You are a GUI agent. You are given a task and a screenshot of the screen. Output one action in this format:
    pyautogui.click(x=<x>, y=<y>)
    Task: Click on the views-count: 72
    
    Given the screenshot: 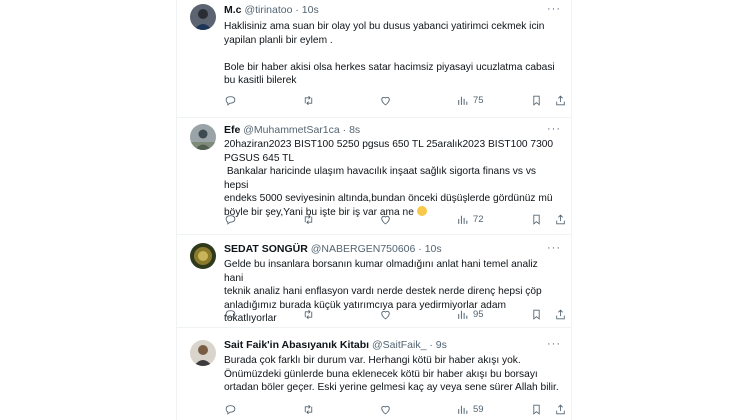 What is the action you would take?
    pyautogui.click(x=478, y=219)
    